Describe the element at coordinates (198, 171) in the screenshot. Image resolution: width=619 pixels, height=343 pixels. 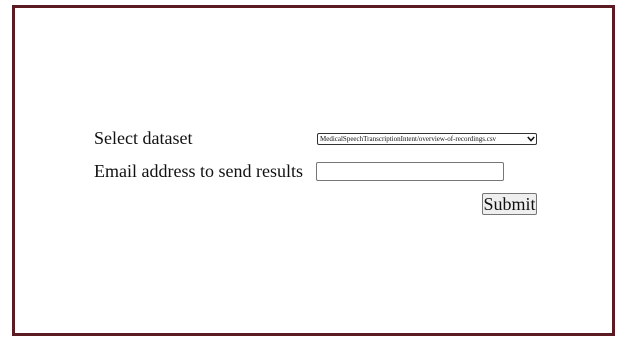
I see `email-label: Email address to send results` at that location.